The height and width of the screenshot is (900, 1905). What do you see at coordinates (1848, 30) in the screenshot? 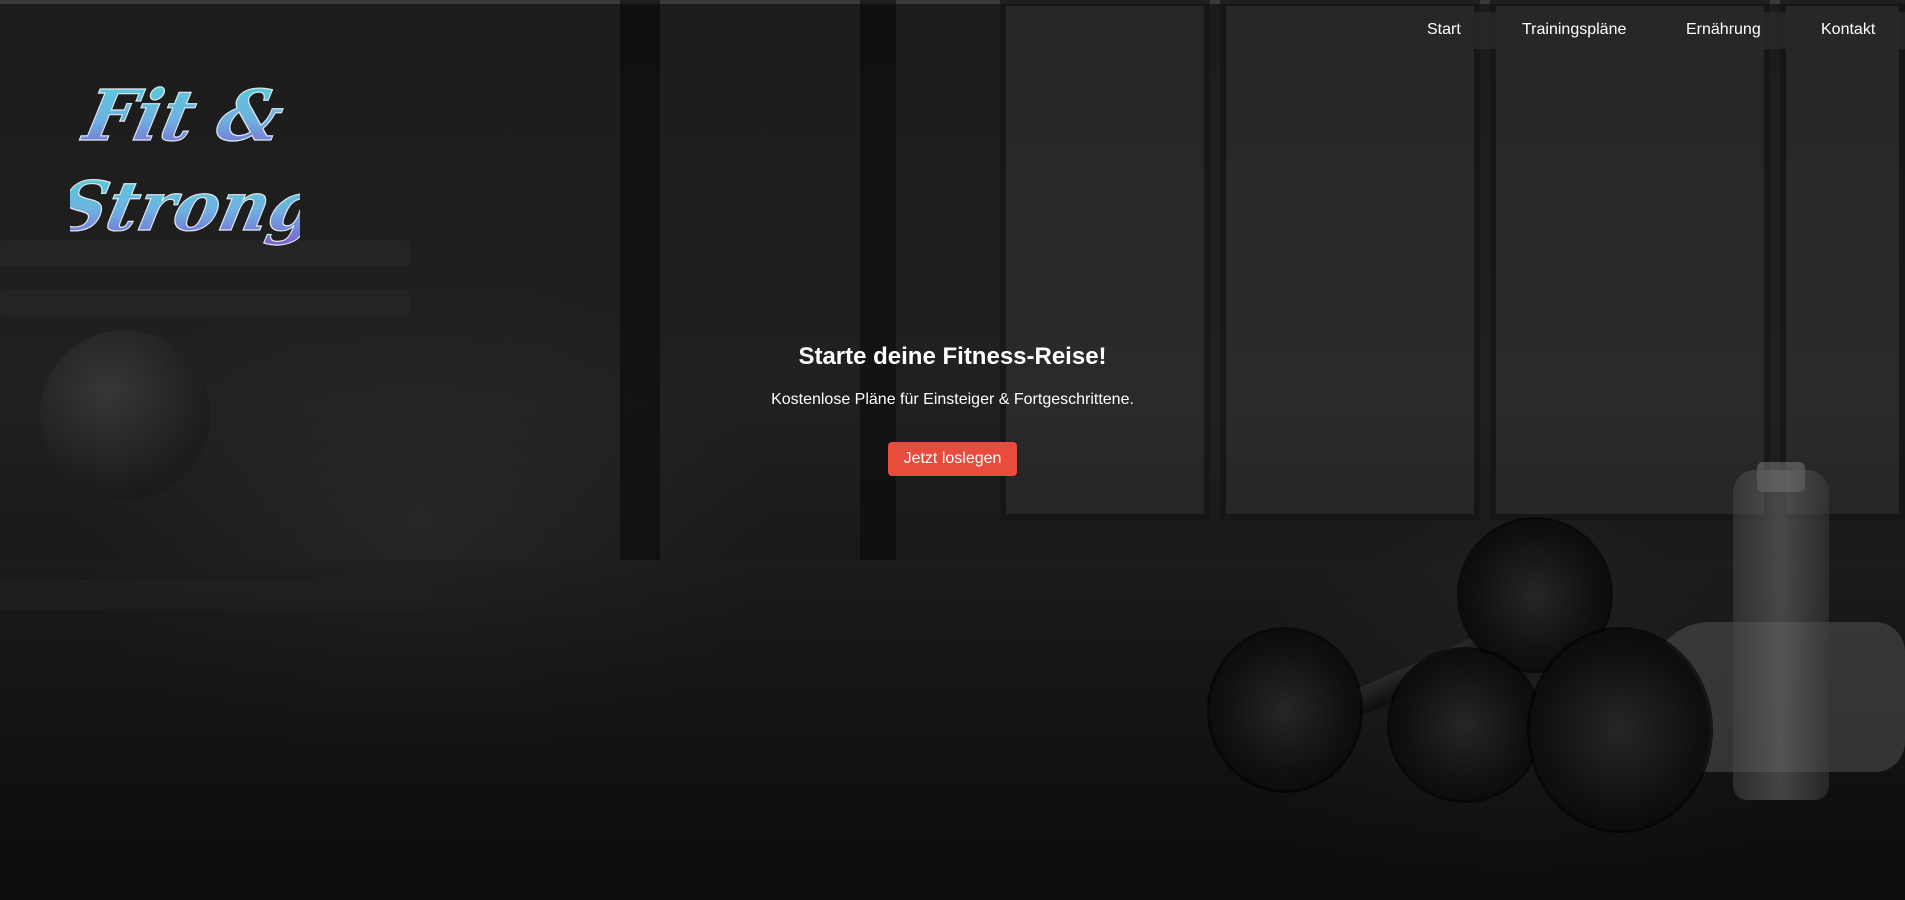
I see `nav-item-kontakt: Kontakt` at bounding box center [1848, 30].